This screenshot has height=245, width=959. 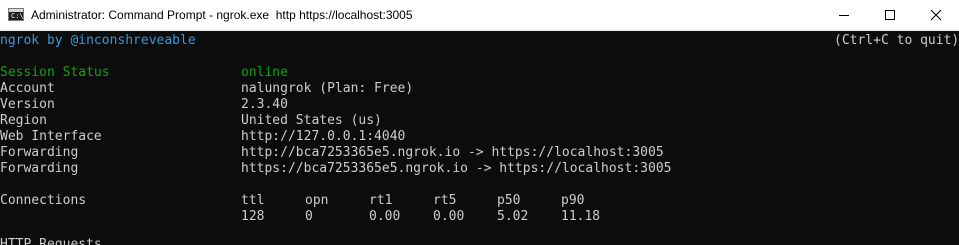 What do you see at coordinates (385, 216) in the screenshot?
I see `conn-value-rt1: 0.00` at bounding box center [385, 216].